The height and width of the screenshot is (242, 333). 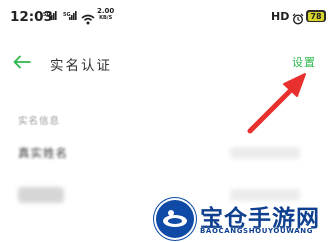 What do you see at coordinates (175, 219) in the screenshot?
I see `watermark-logo-icon` at bounding box center [175, 219].